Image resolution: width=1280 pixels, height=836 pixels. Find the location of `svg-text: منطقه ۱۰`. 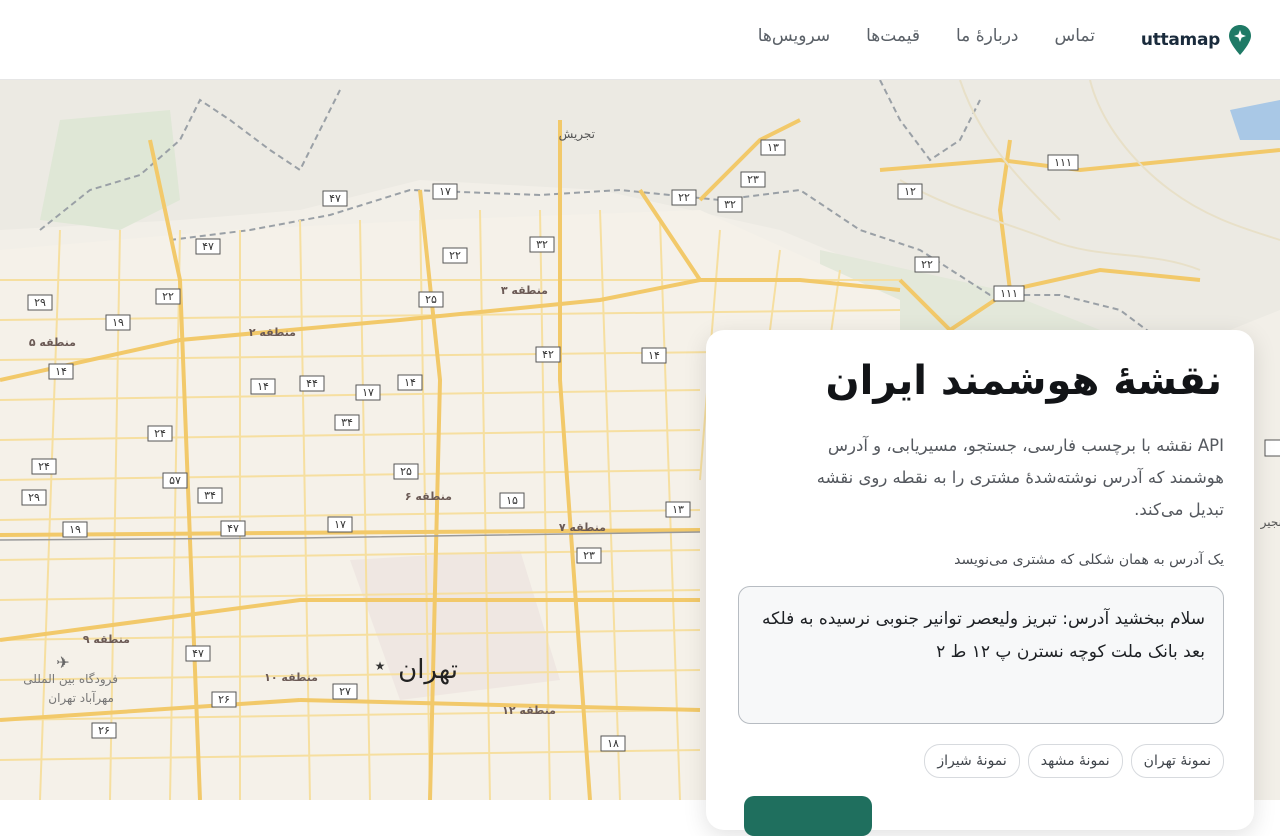

svg-text: منطقه ۱۰ is located at coordinates (291, 677).